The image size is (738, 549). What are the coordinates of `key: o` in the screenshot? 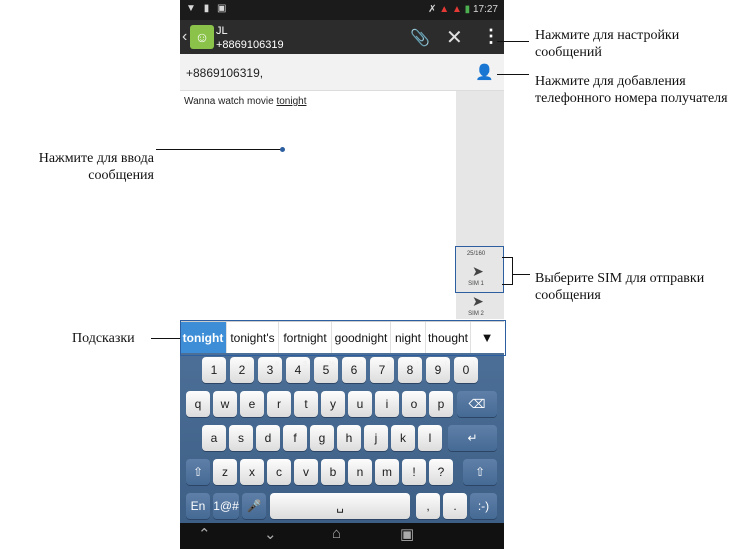 It's located at (414, 404).